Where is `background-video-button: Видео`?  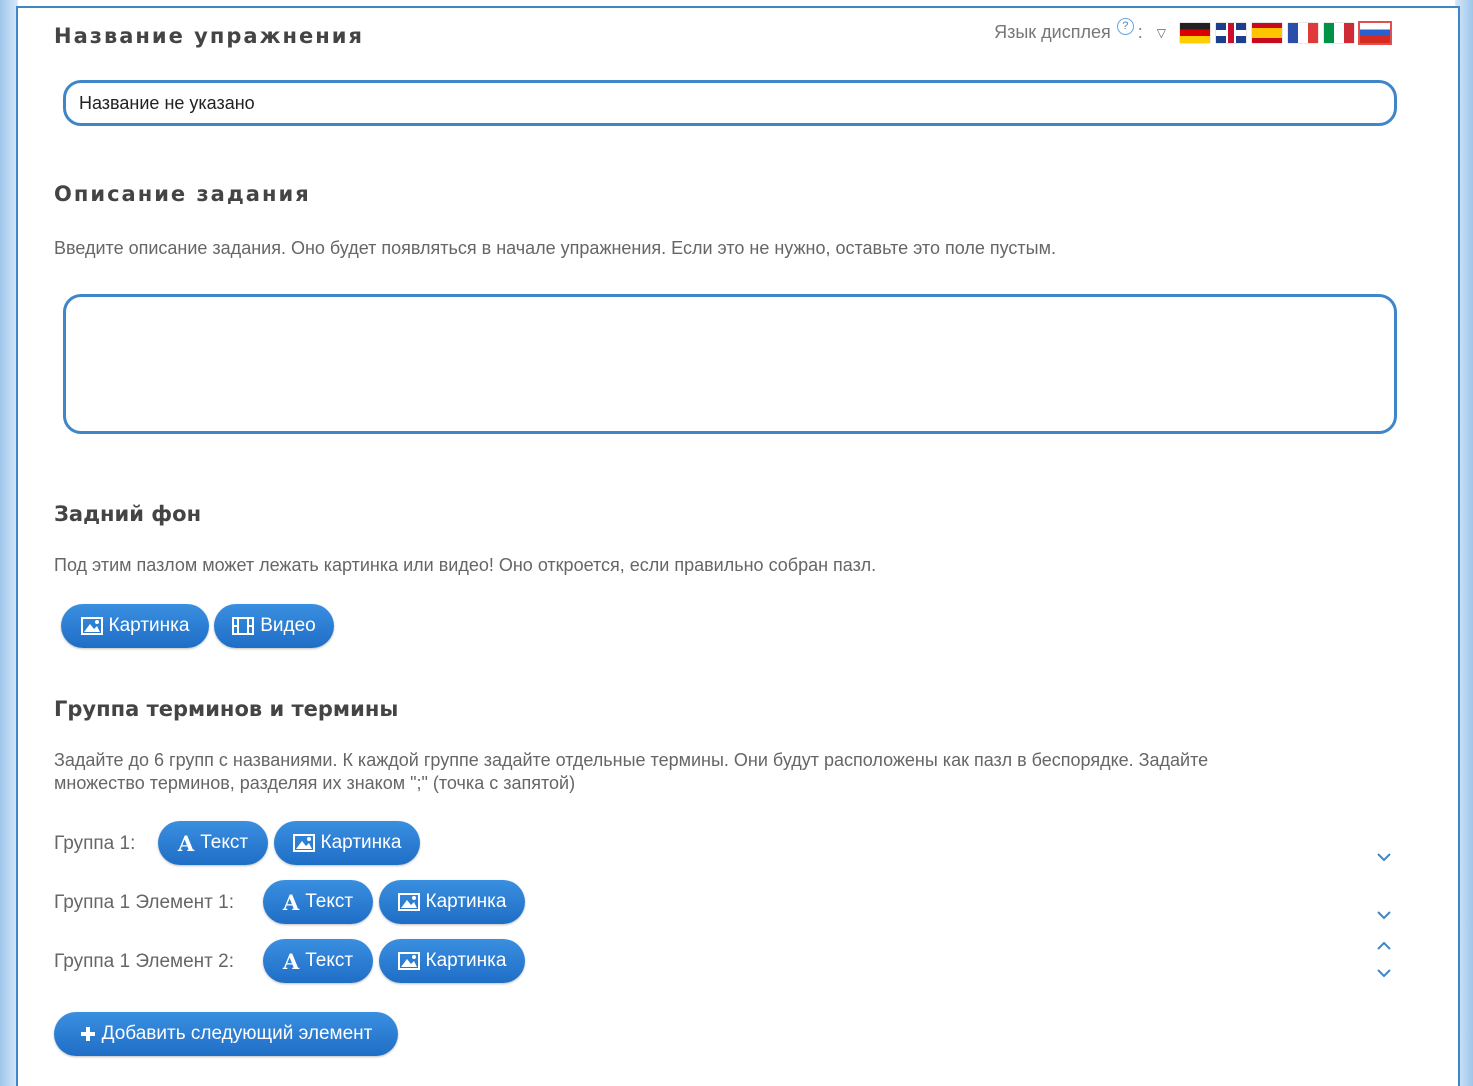 background-video-button: Видео is located at coordinates (274, 626).